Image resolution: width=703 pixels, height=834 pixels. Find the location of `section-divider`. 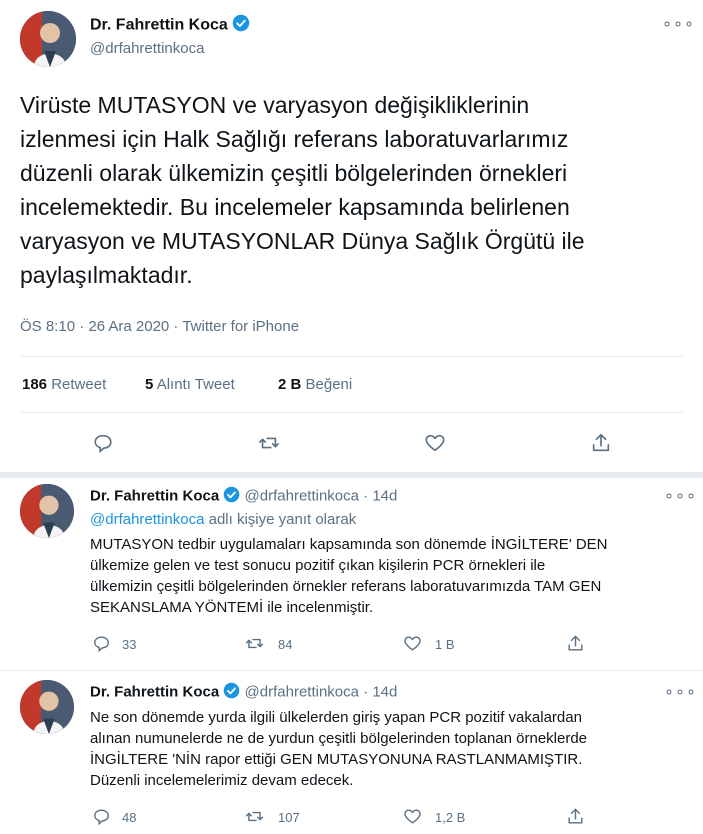

section-divider is located at coordinates (351, 475).